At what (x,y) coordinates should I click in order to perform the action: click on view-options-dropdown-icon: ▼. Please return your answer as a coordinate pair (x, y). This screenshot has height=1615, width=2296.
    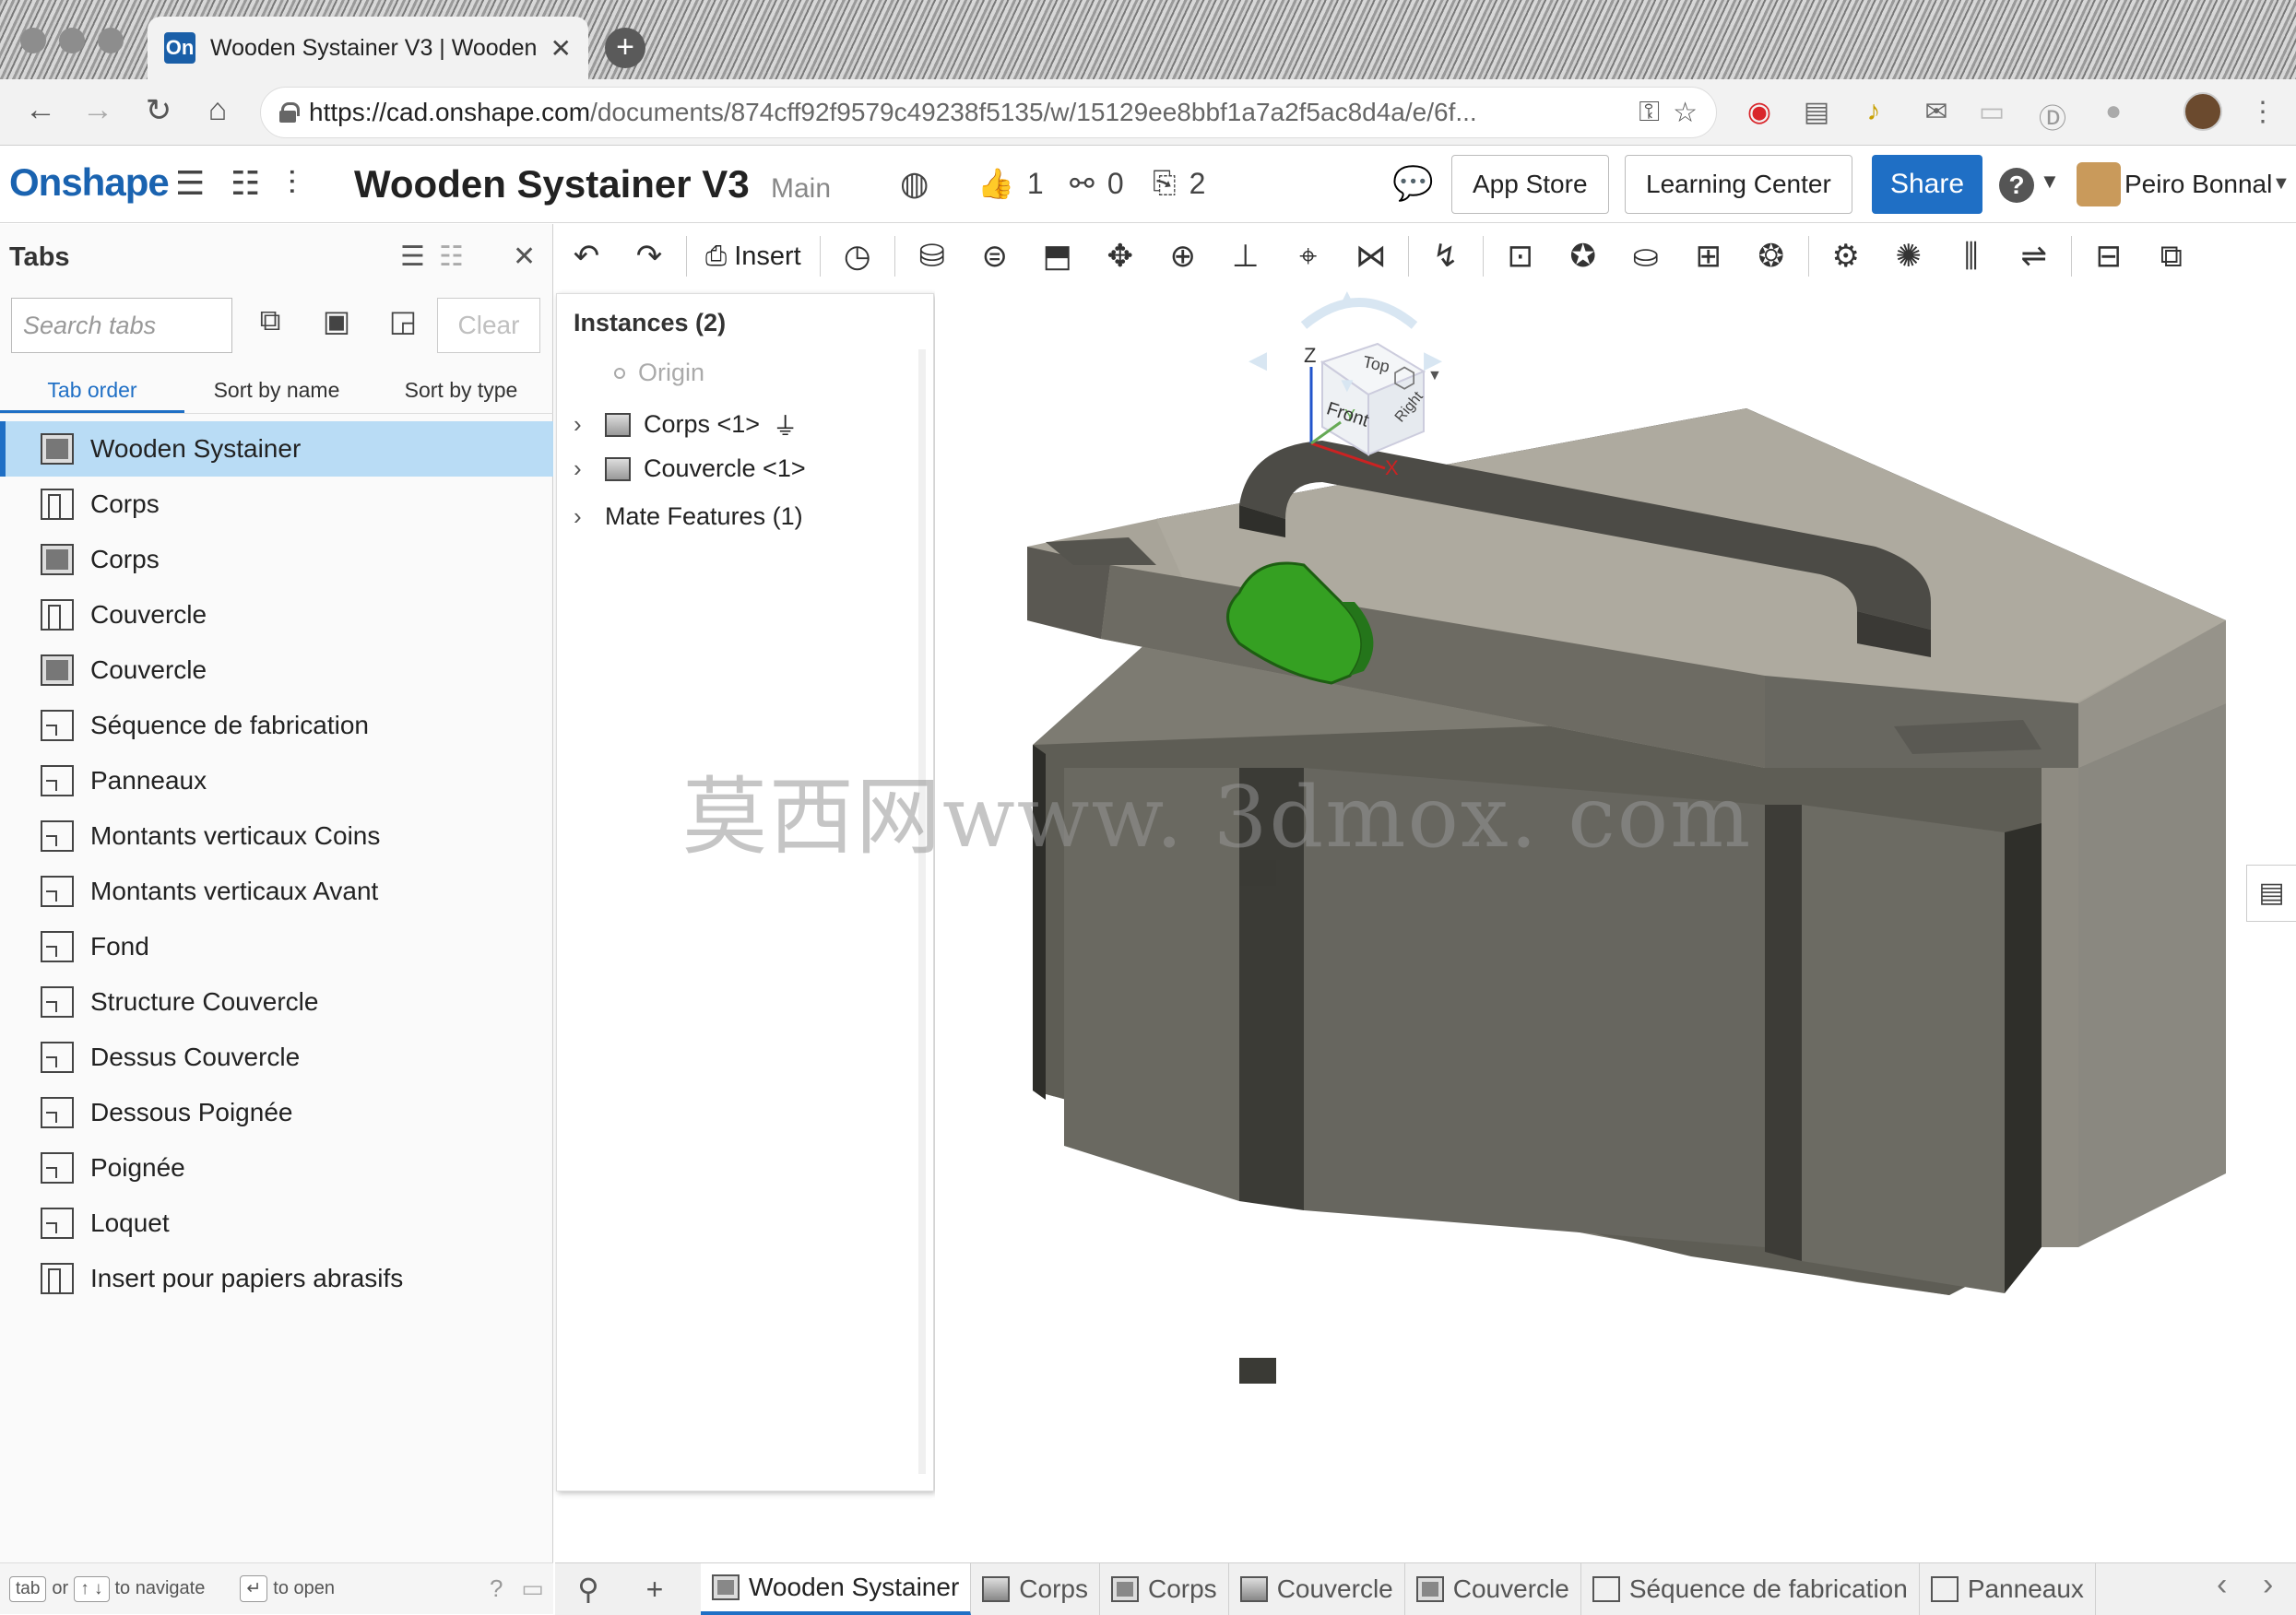
    Looking at the image, I should click on (1434, 376).